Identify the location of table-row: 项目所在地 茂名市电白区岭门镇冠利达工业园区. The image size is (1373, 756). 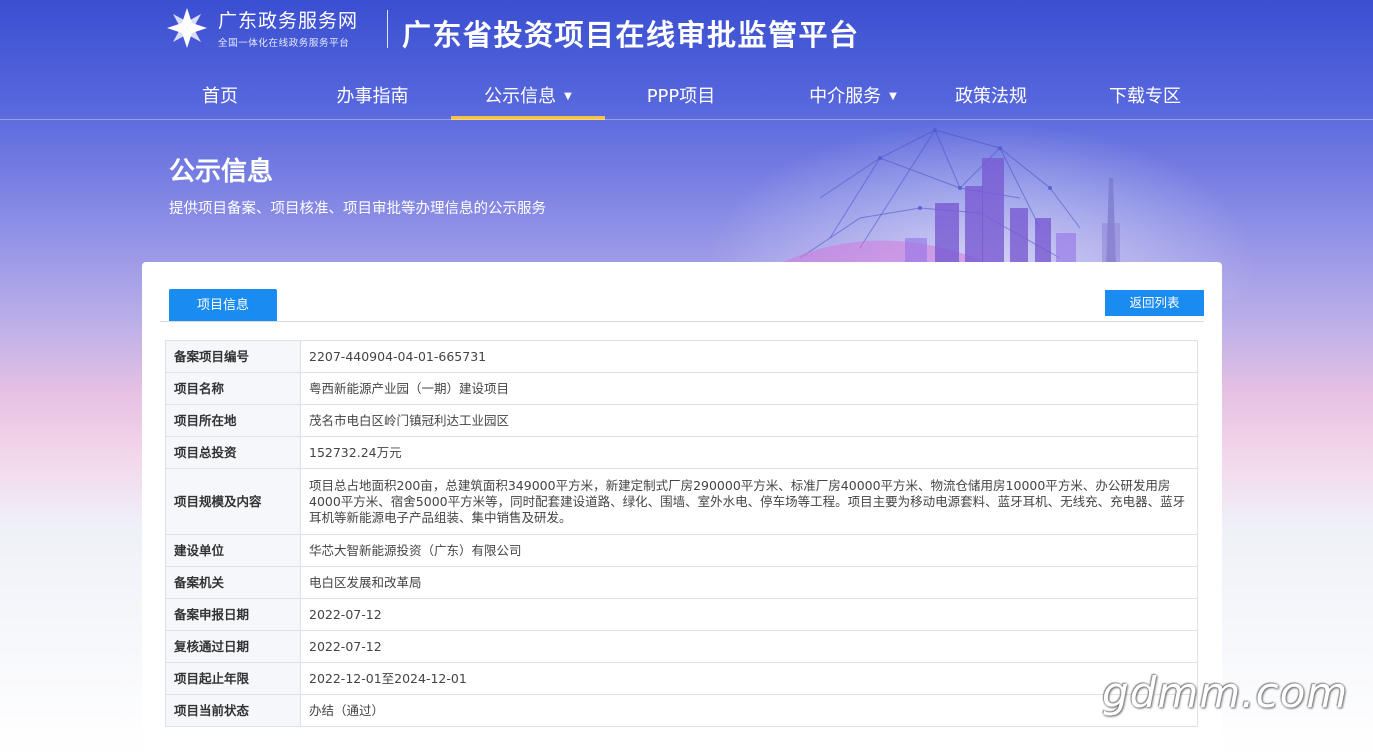
(681, 420).